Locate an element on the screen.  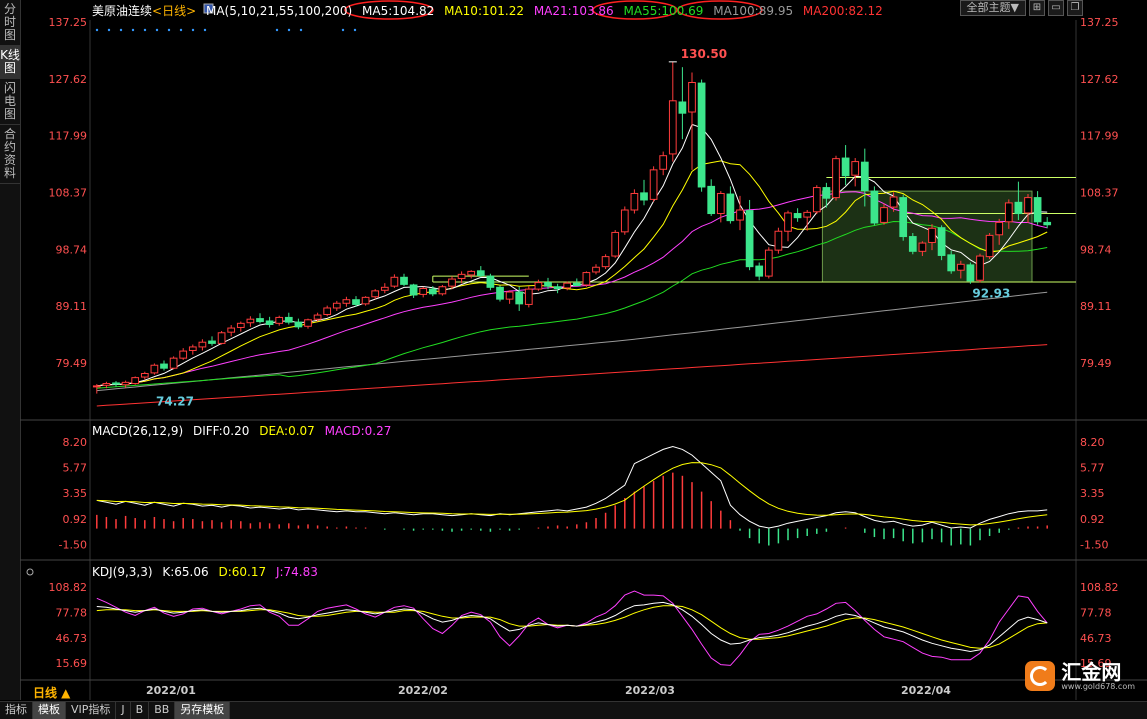
tab-bb: BB is located at coordinates (162, 710).